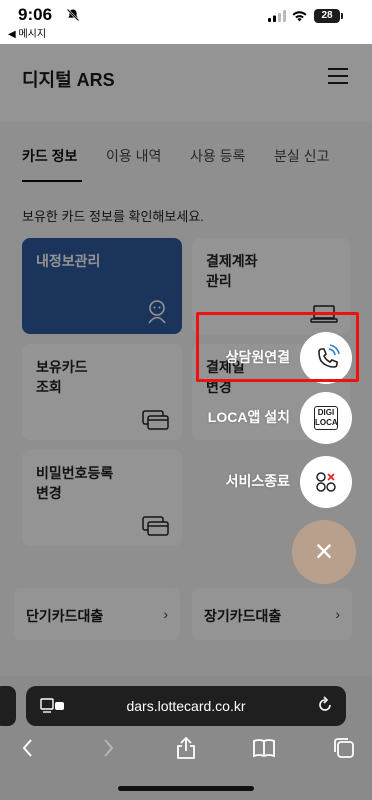 The height and width of the screenshot is (800, 372). What do you see at coordinates (27, 32) in the screenshot?
I see `back-to-messages-link: ◀ 메시지` at bounding box center [27, 32].